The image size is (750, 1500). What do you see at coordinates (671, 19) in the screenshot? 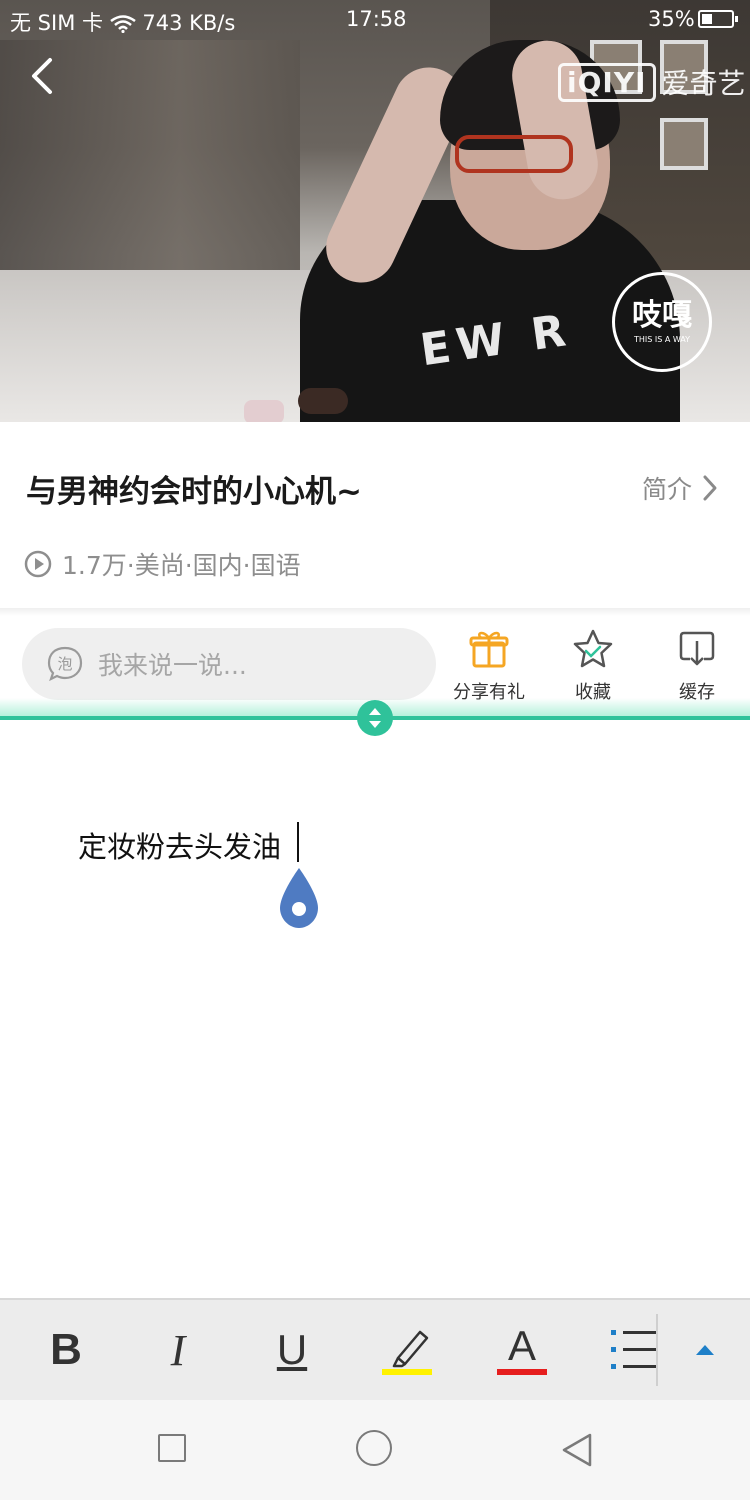
I see `battery-percent: 35%` at bounding box center [671, 19].